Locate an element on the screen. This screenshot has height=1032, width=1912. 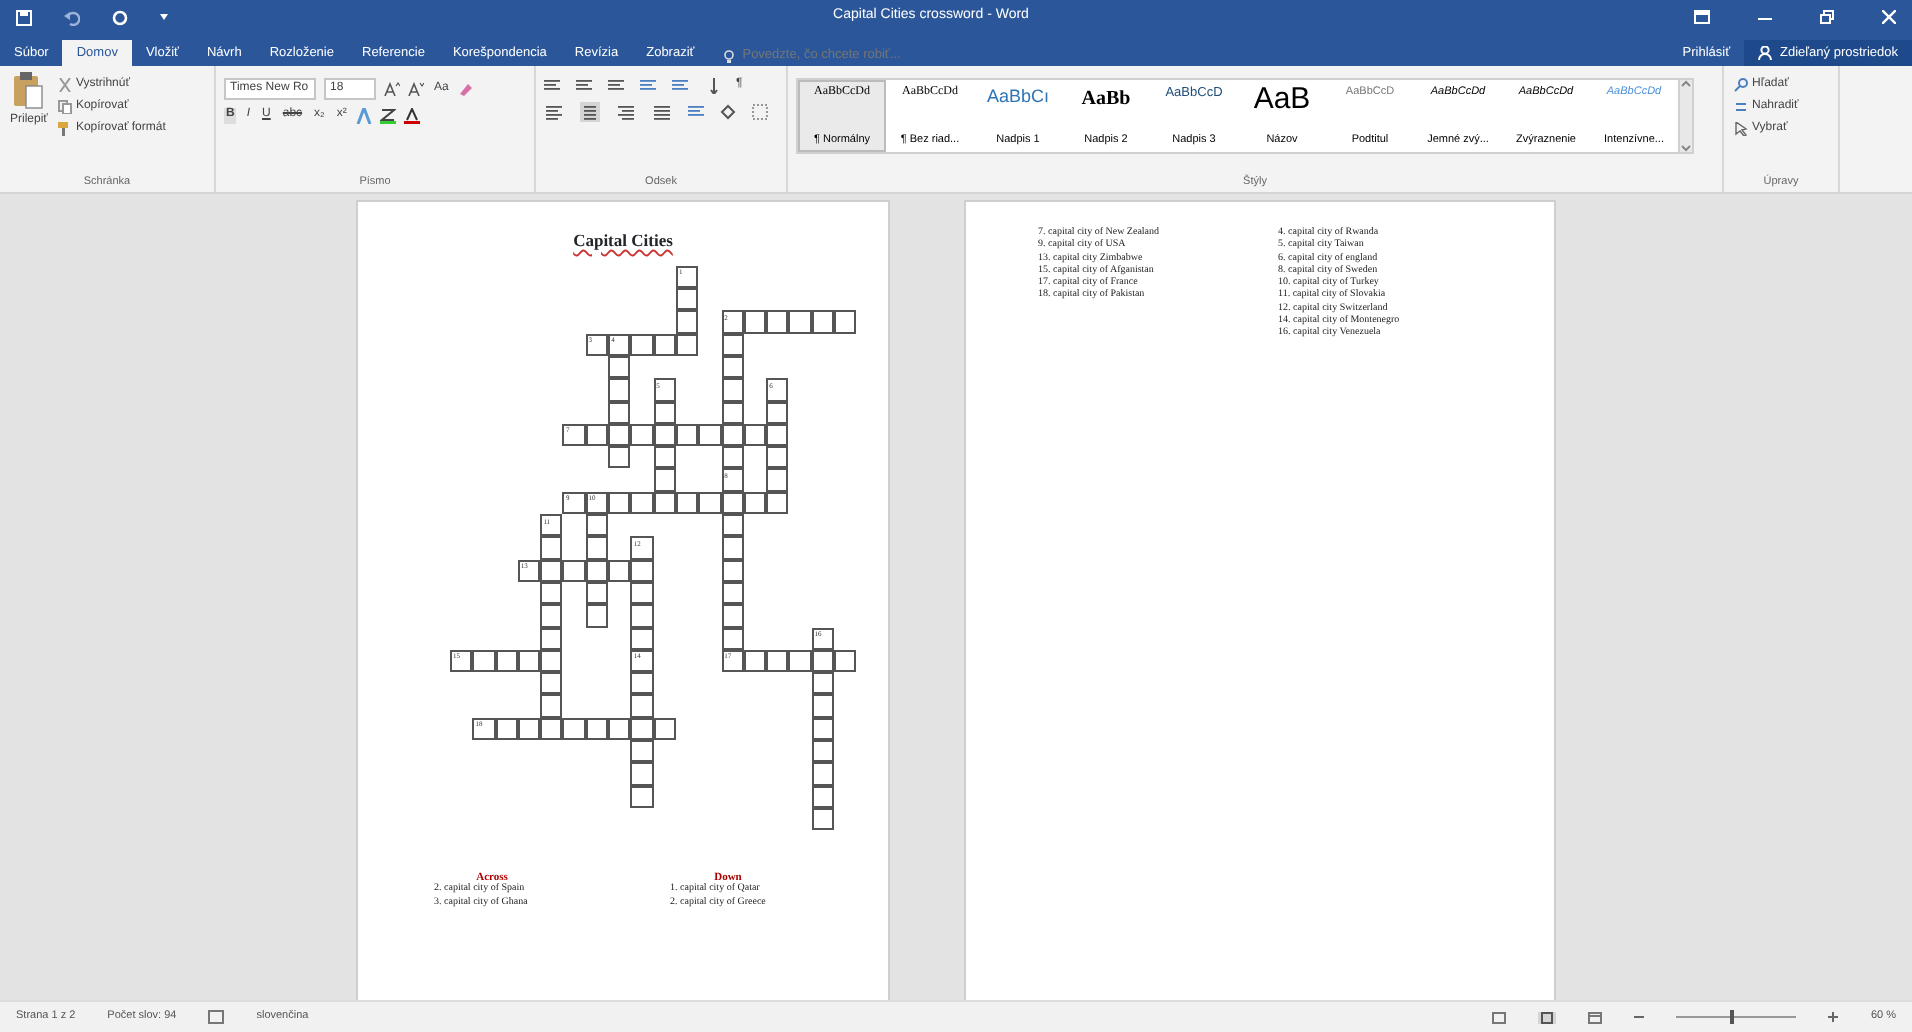
close-icon is located at coordinates (1889, 17).